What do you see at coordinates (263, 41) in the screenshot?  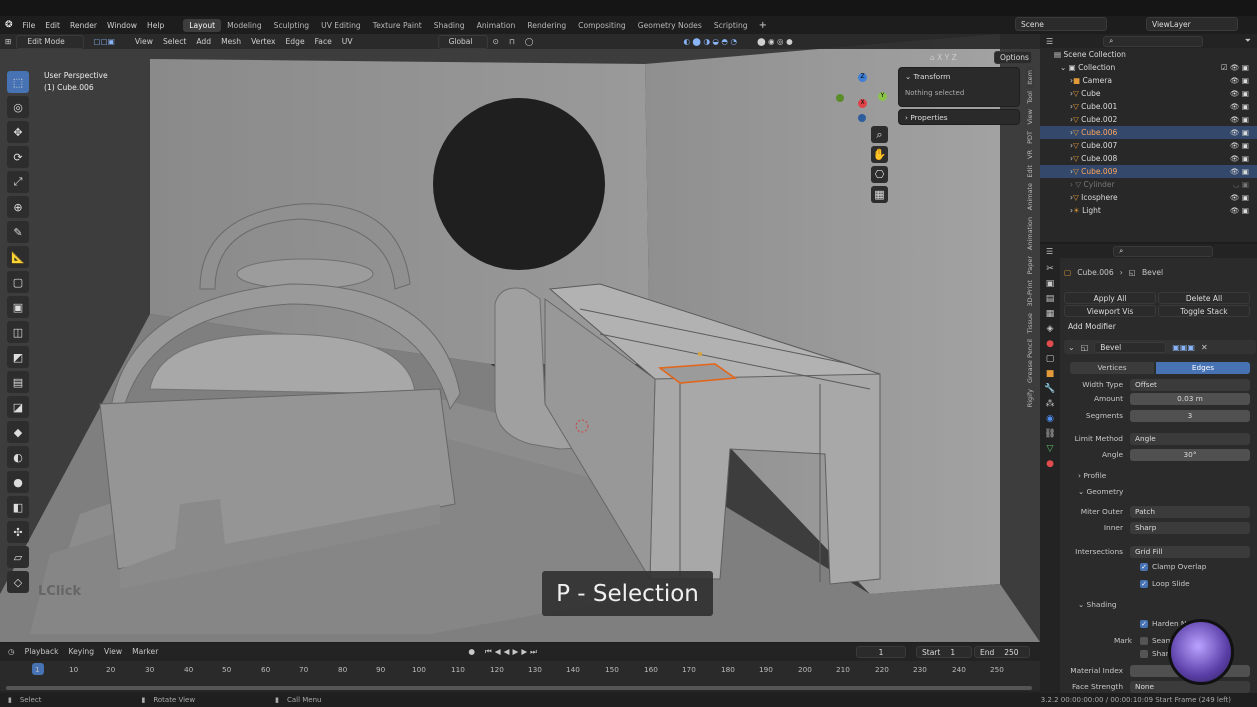 I see `menu-vertex: Vertex` at bounding box center [263, 41].